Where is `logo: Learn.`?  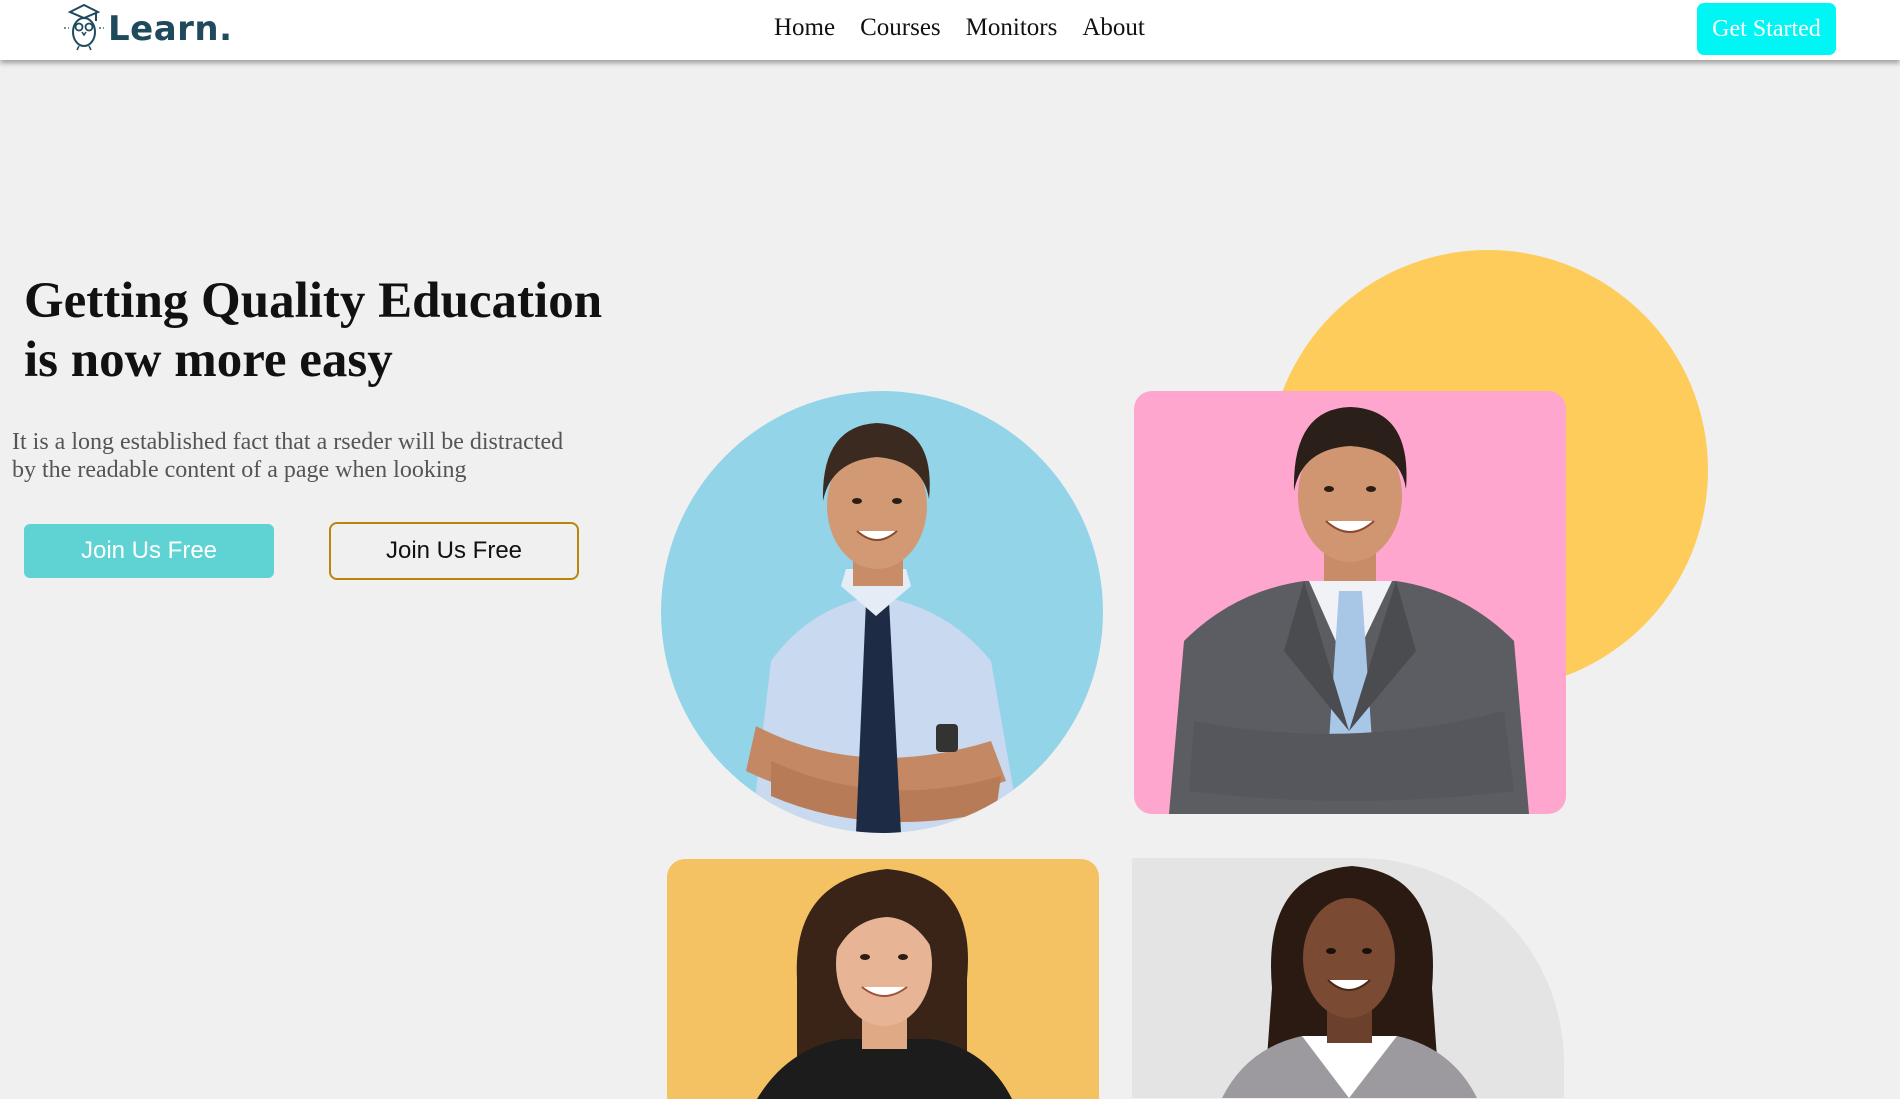
logo: Learn. is located at coordinates (147, 29).